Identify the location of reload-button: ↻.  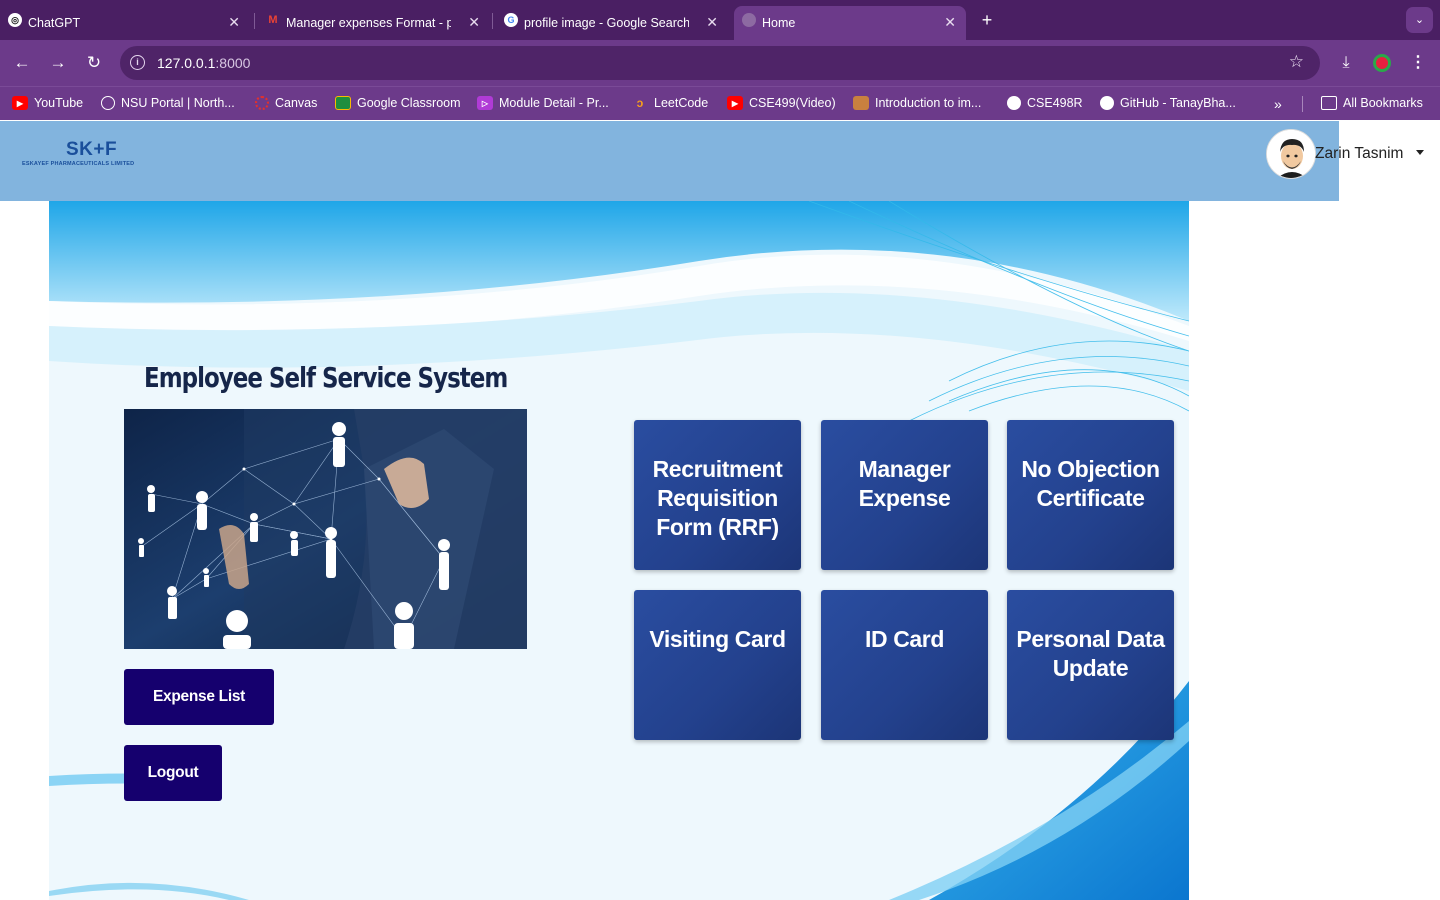
(94, 63).